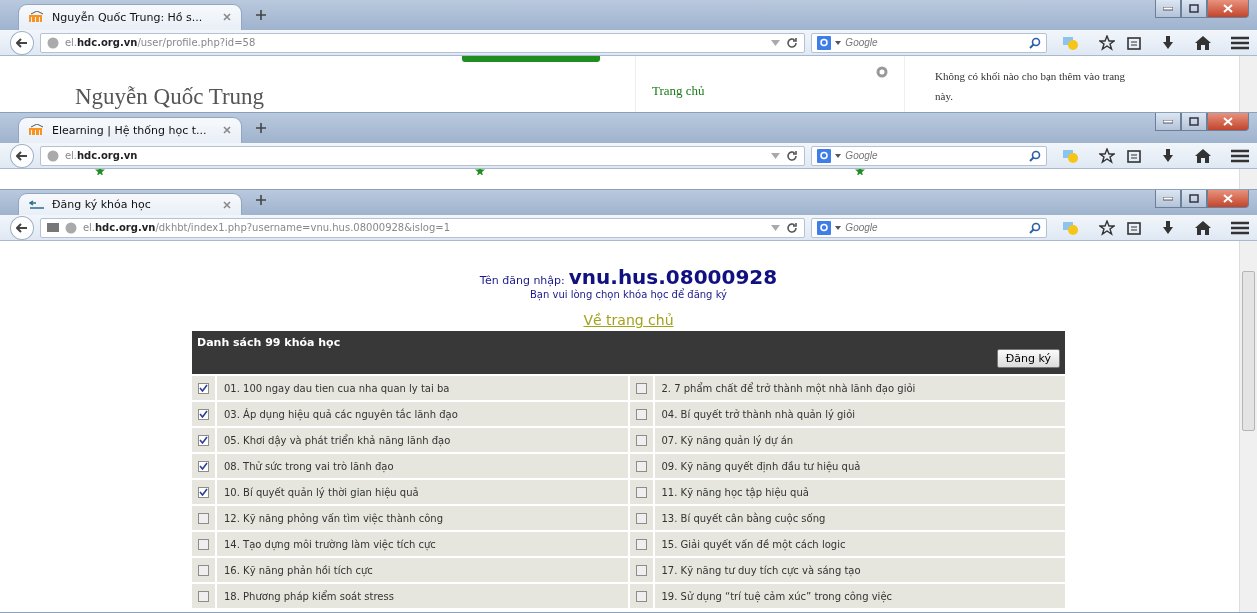 The height and width of the screenshot is (613, 1257). I want to click on address-bar: el.hdc.org.vn, so click(422, 155).